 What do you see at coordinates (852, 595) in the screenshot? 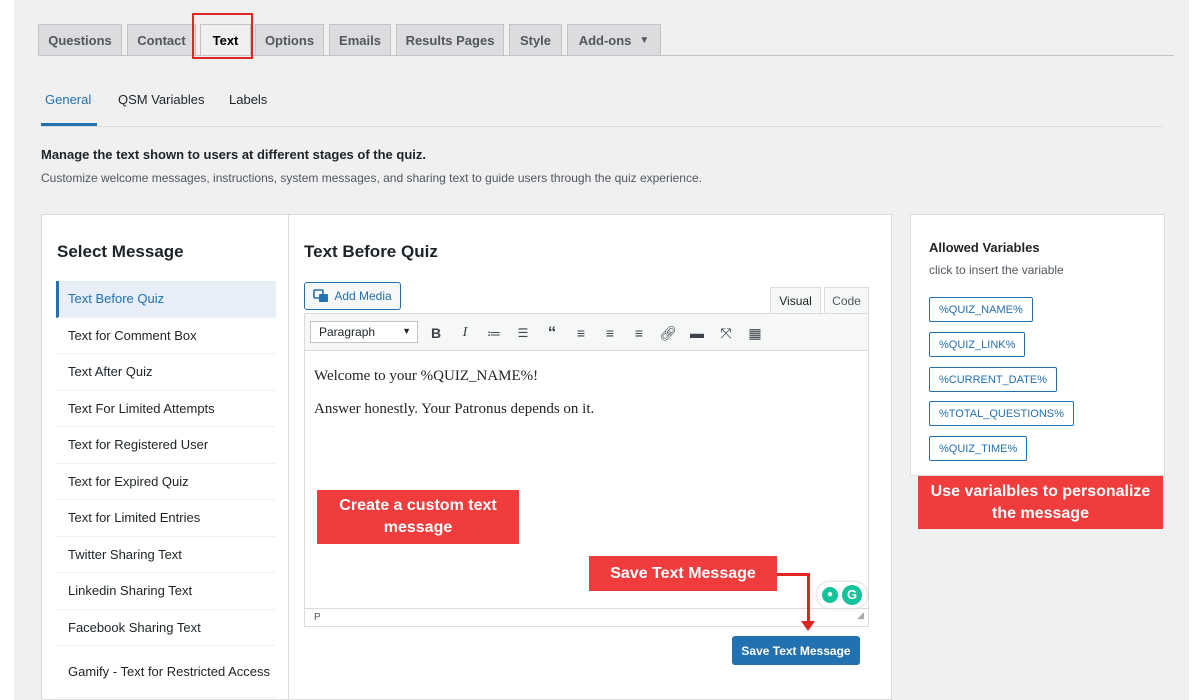
I see `grammarly-icon: G` at bounding box center [852, 595].